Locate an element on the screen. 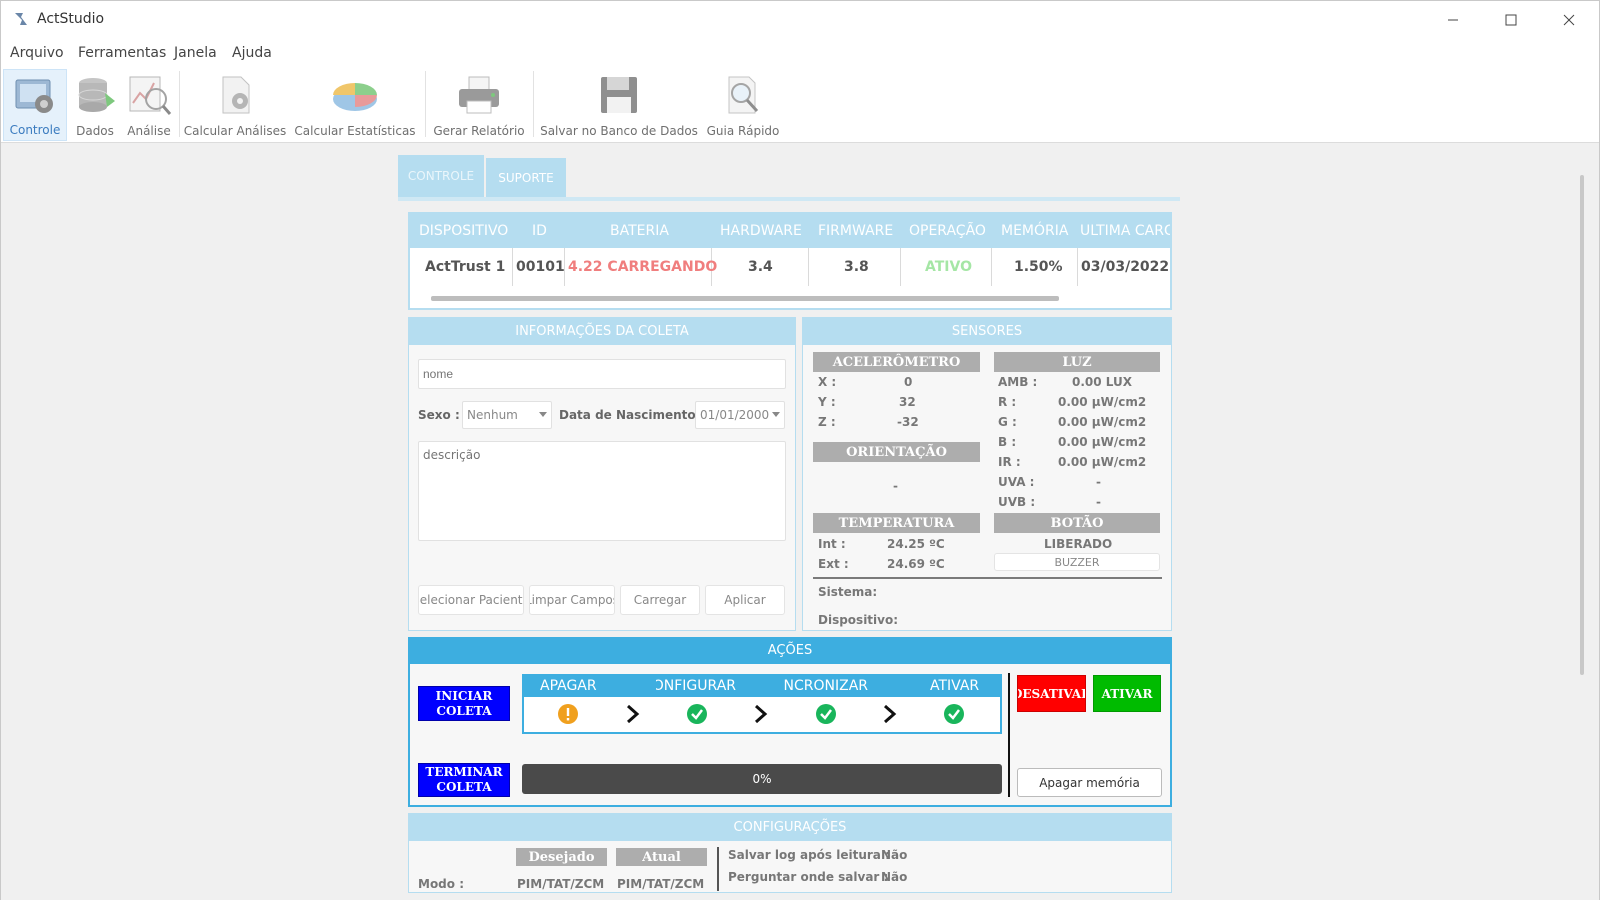 This screenshot has height=900, width=1600. luz-uva-value: - is located at coordinates (1098, 482).